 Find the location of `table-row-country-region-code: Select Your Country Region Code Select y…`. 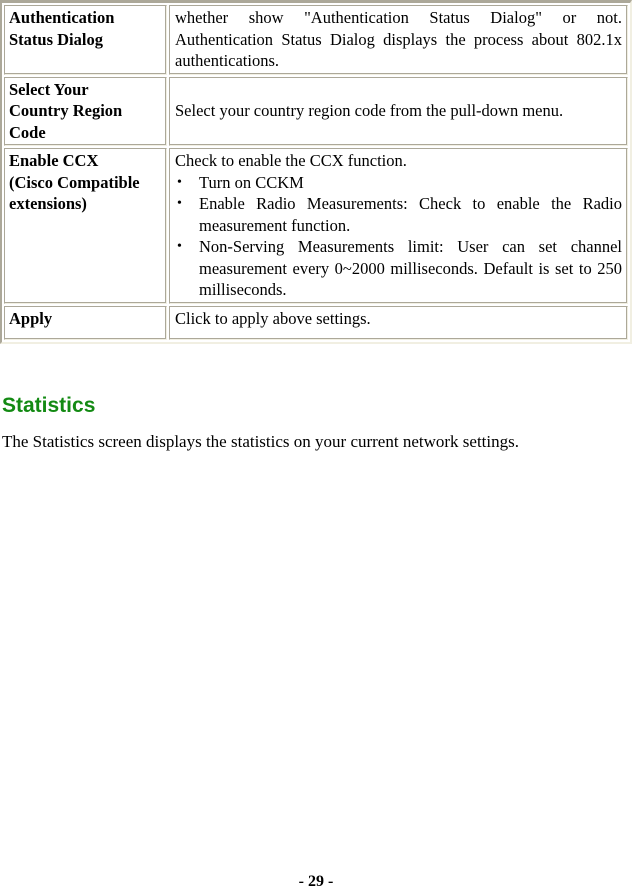

table-row-country-region-code: Select Your Country Region Code Select y… is located at coordinates (316, 111).